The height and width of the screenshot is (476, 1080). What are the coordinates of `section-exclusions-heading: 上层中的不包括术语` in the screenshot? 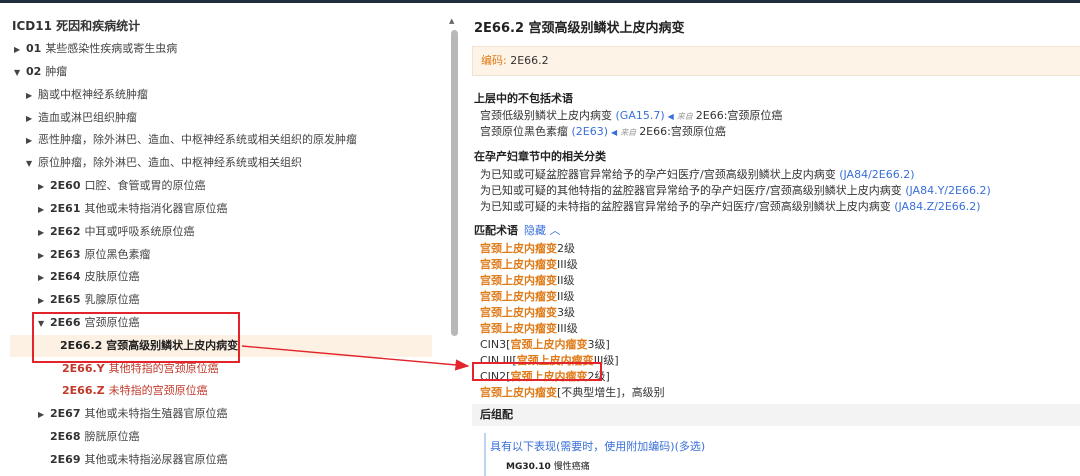 It's located at (523, 98).